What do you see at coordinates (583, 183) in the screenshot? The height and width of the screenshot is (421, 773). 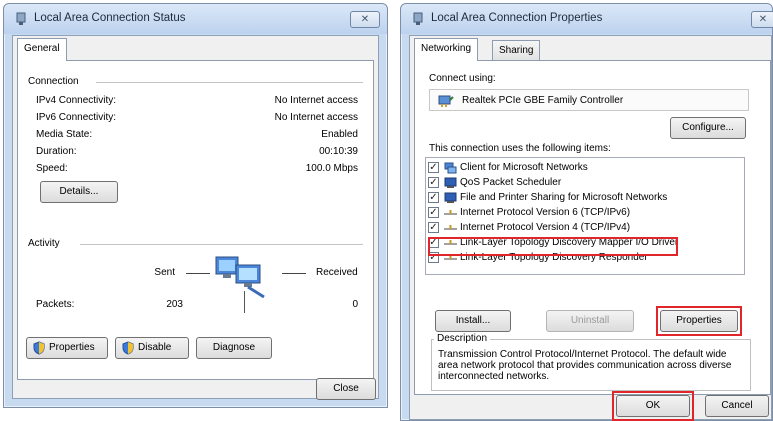 I see `list-item: ✓ QoS Packet Scheduler` at bounding box center [583, 183].